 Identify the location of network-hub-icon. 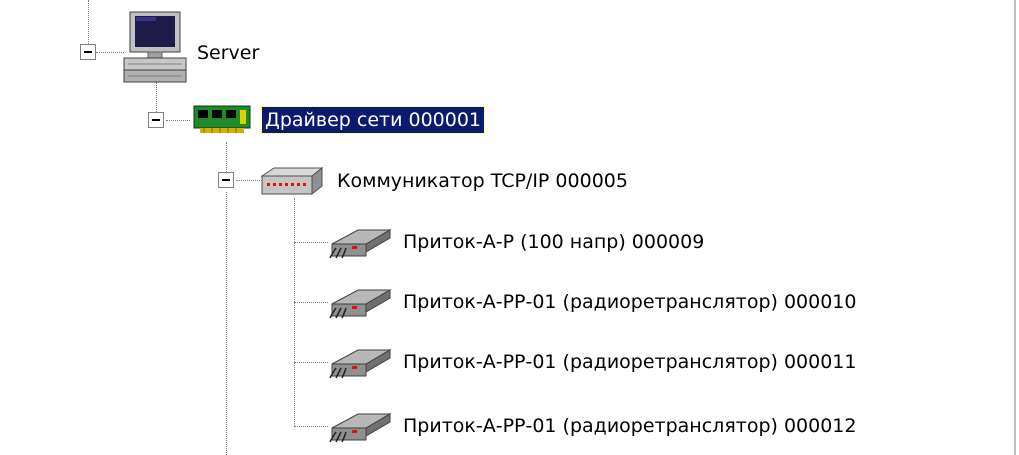
(292, 181).